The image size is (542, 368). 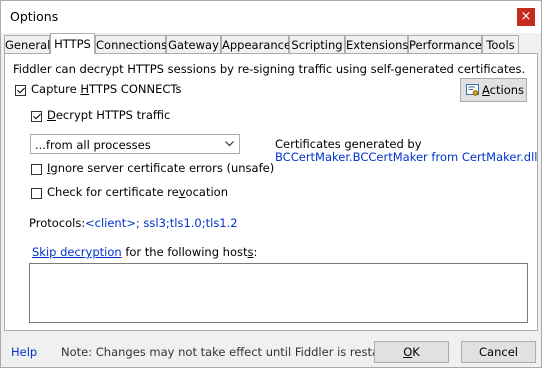 What do you see at coordinates (24, 352) in the screenshot?
I see `help-link: Help` at bounding box center [24, 352].